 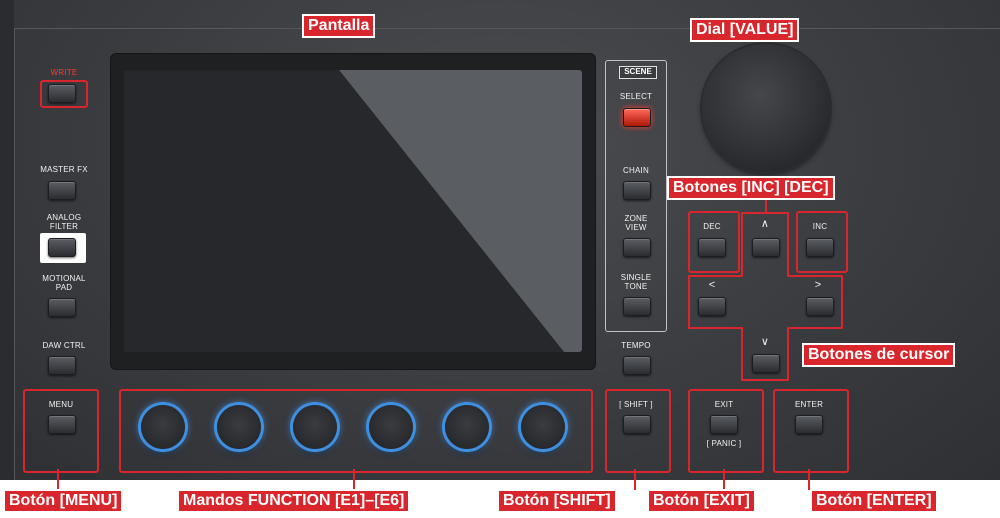 I want to click on inc-label: INC, so click(x=820, y=226).